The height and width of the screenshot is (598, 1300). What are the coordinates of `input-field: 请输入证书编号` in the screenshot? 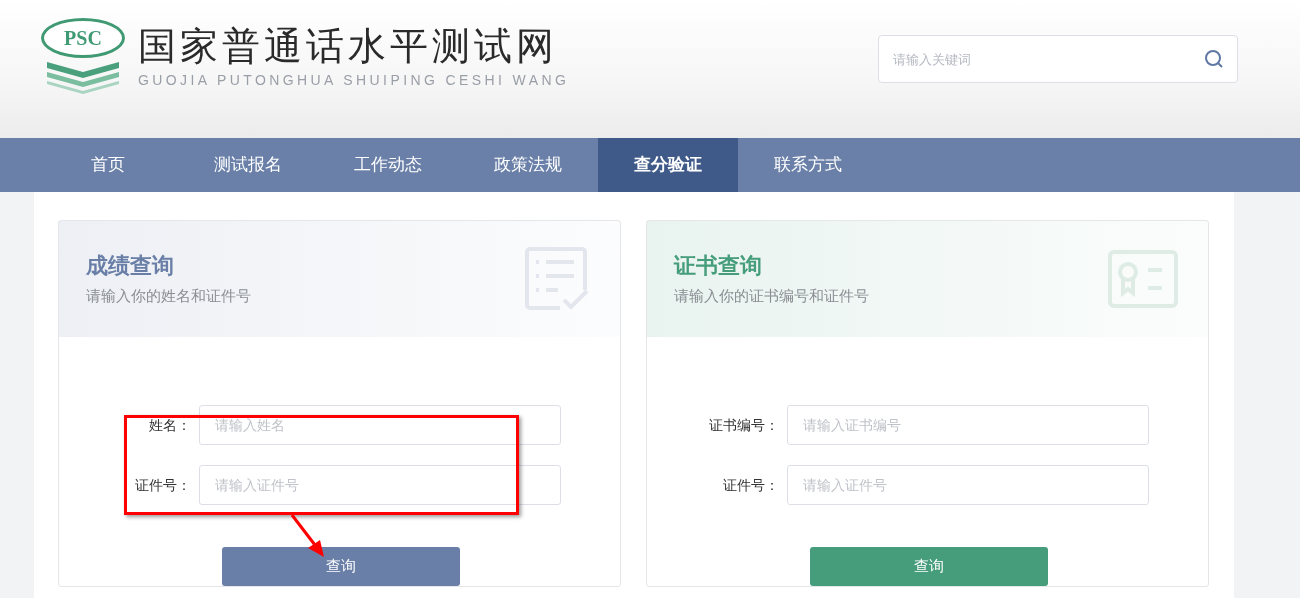 It's located at (968, 425).